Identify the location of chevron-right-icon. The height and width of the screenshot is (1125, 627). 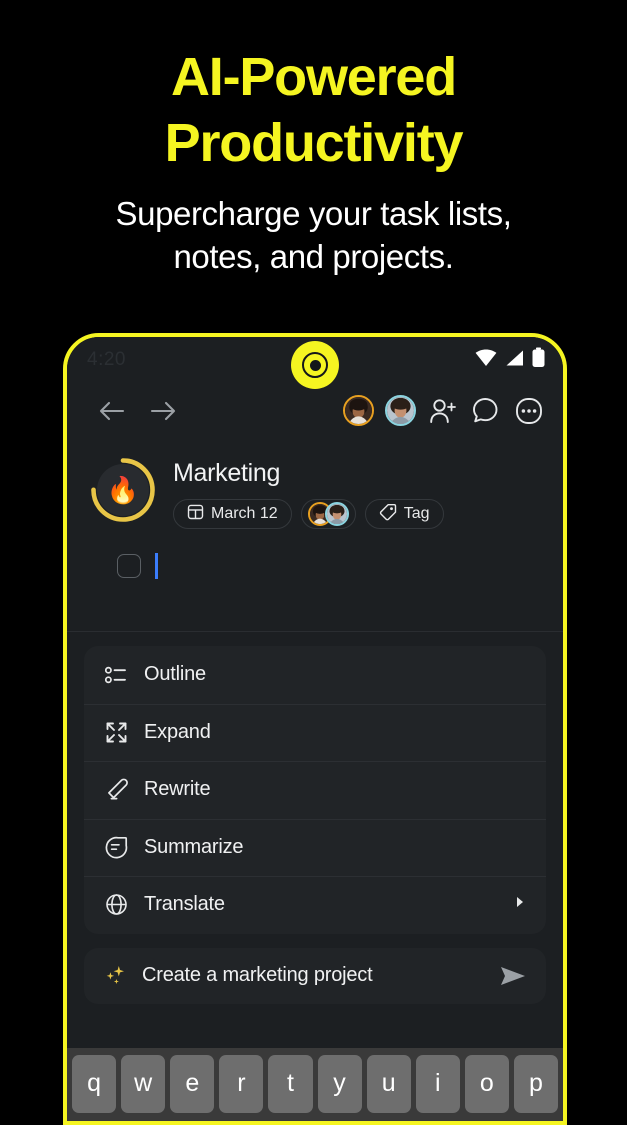
(520, 904).